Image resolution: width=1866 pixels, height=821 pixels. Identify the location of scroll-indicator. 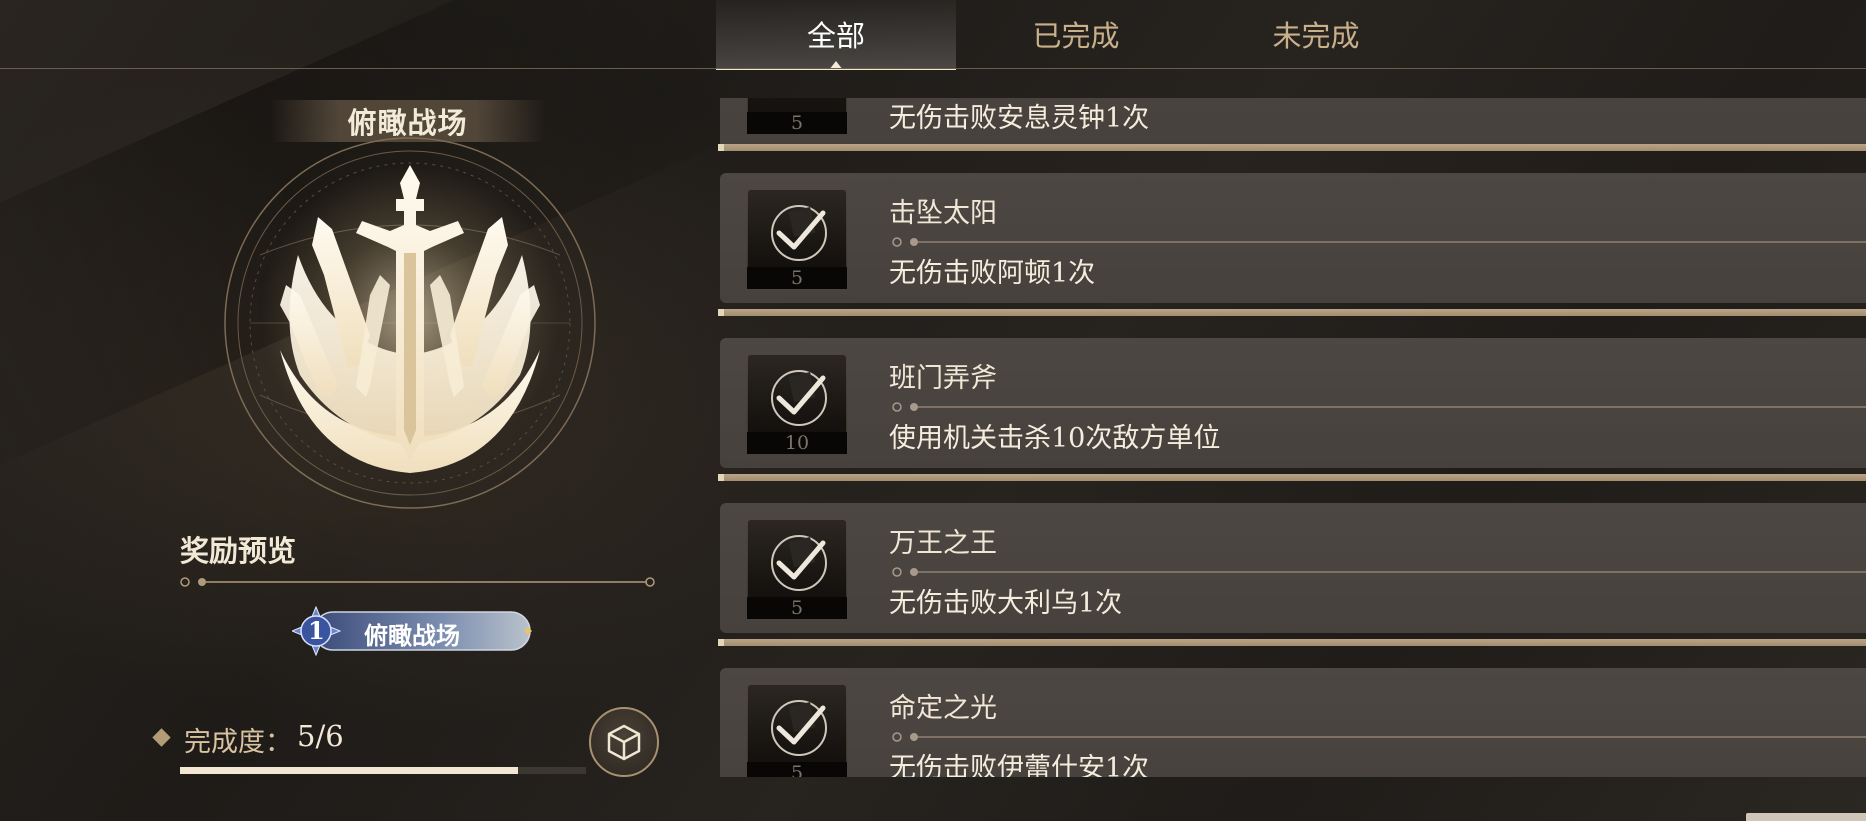
(1806, 817).